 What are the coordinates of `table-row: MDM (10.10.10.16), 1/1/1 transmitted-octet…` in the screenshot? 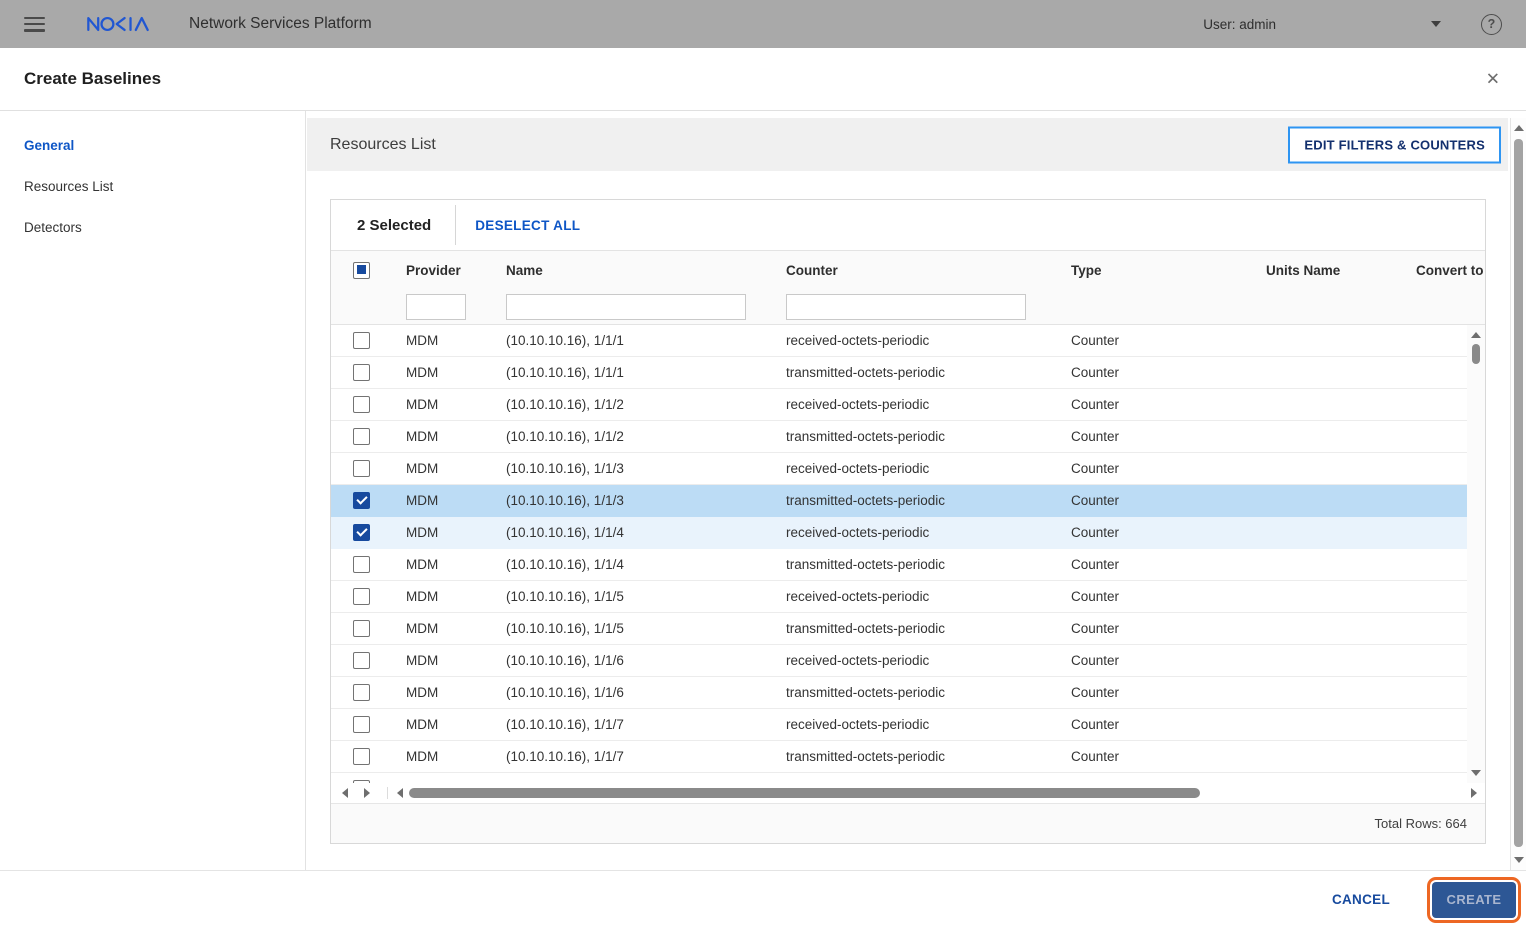 It's located at (899, 373).